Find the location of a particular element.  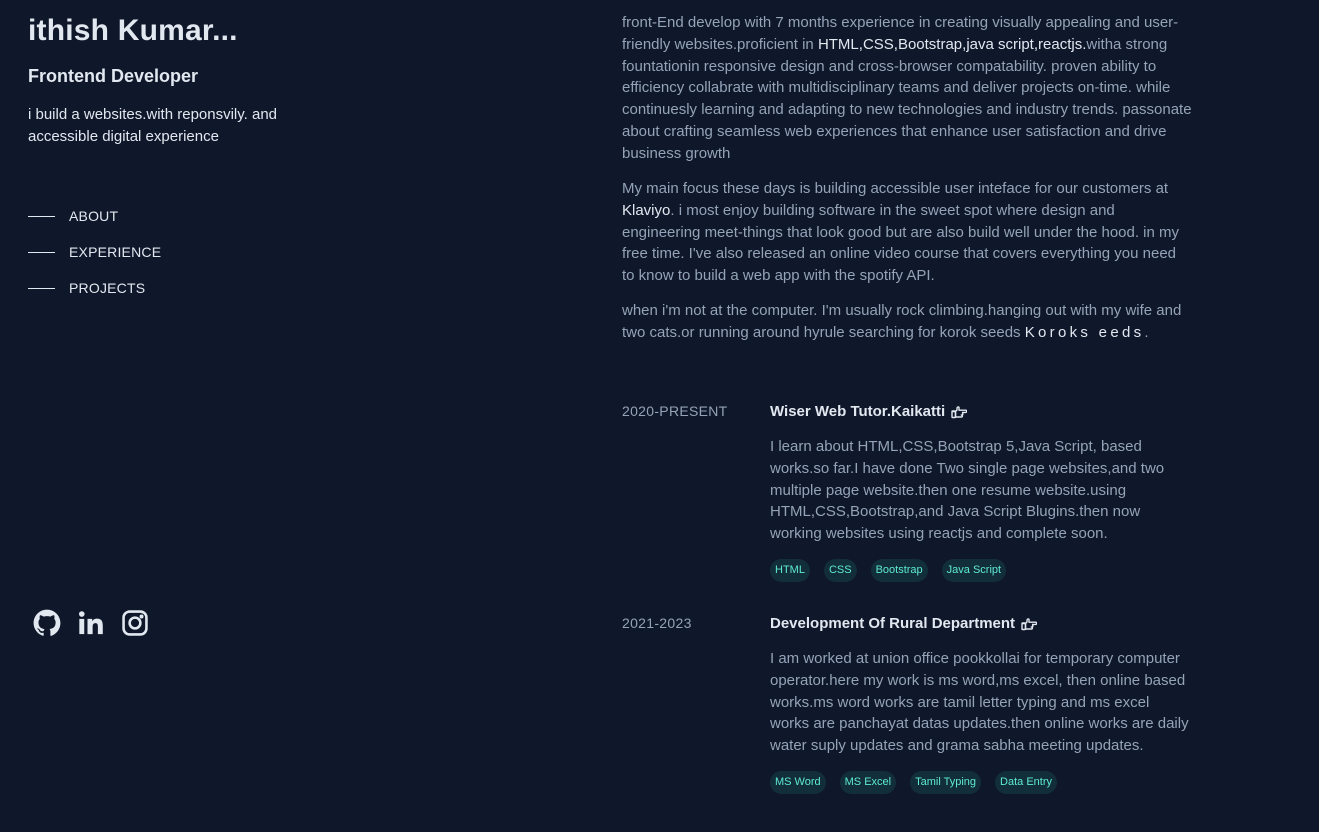

linkedin-icon is located at coordinates (91, 623).